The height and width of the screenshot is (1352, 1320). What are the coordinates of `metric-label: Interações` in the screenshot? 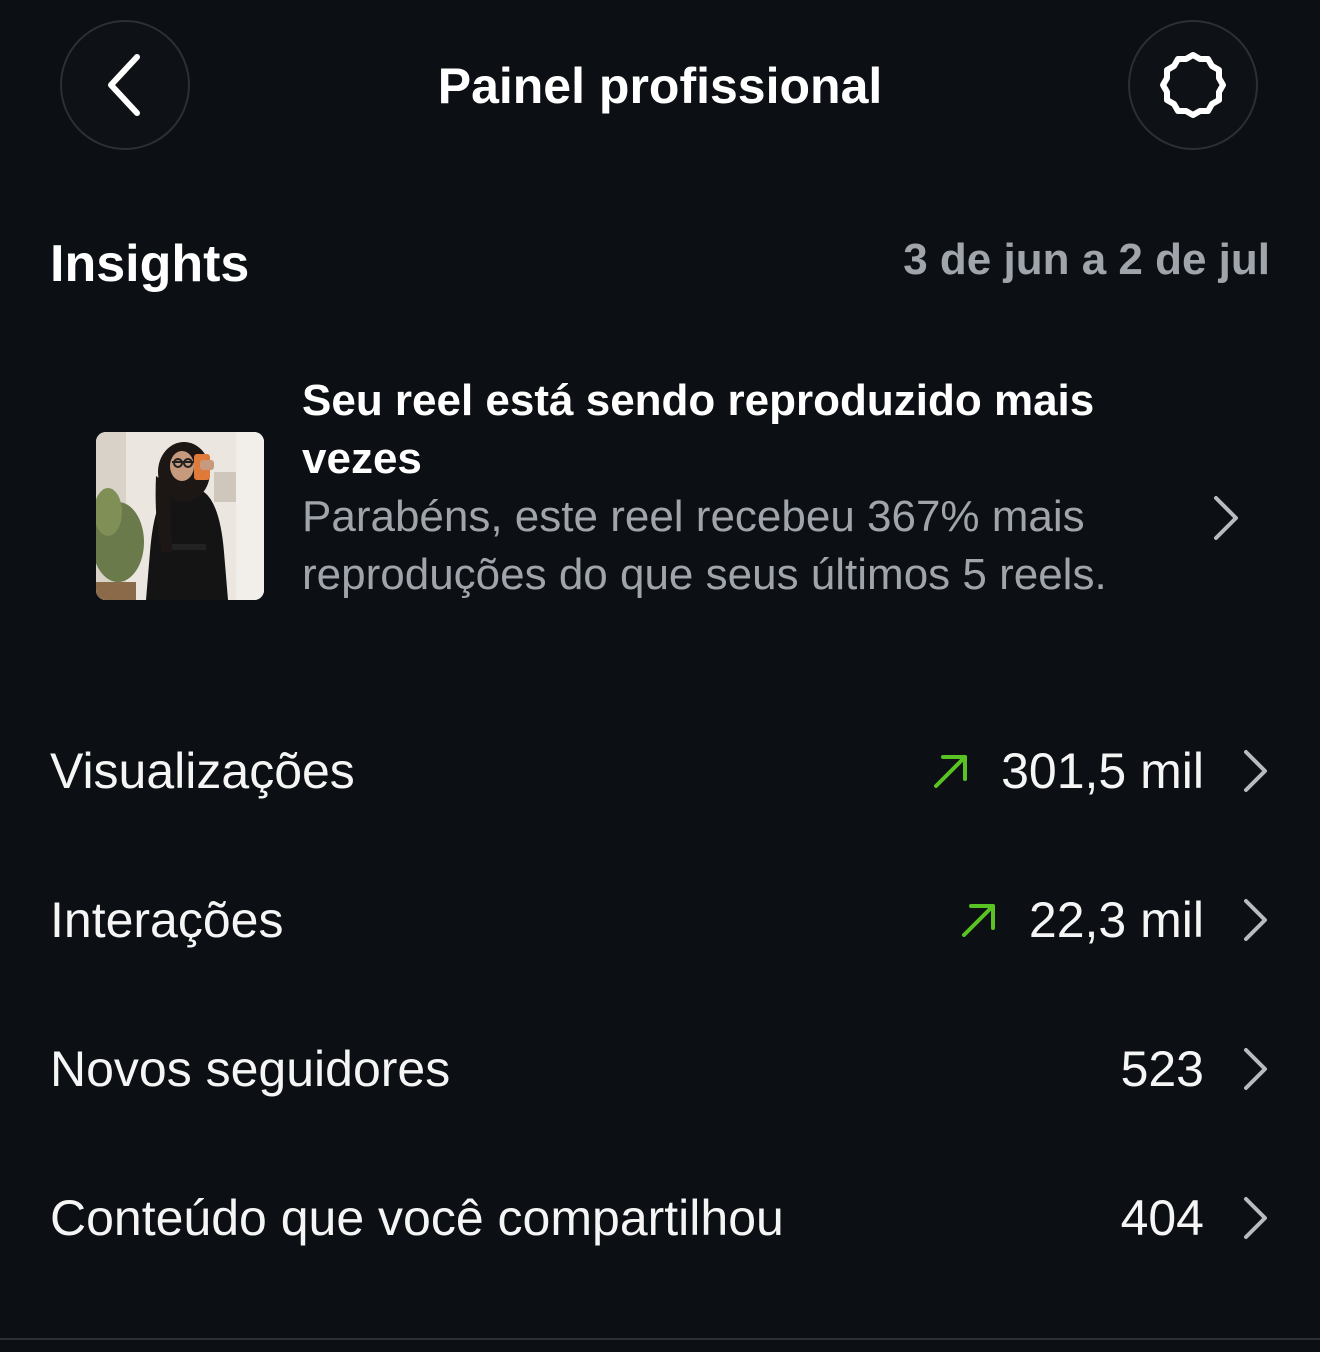 It's located at (167, 920).